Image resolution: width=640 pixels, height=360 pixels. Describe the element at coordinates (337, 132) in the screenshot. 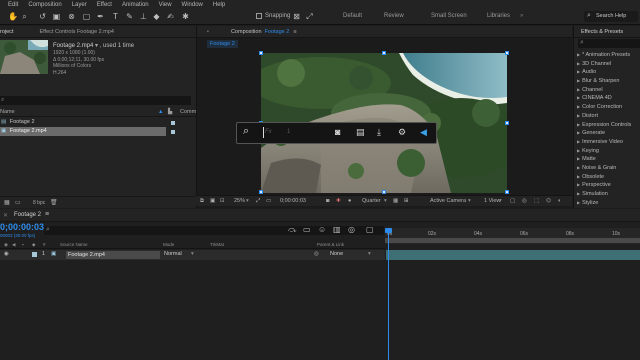

I see `camera-icon: ◙` at that location.